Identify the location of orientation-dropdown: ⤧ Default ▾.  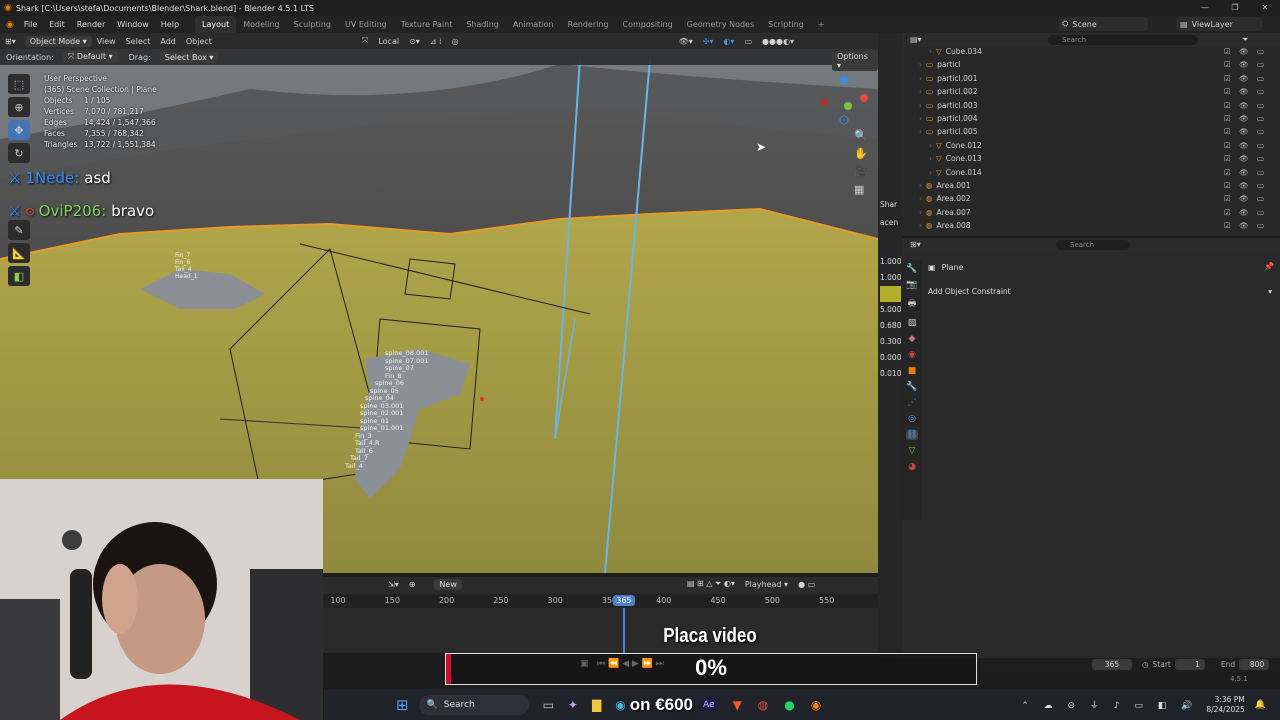
(90, 57).